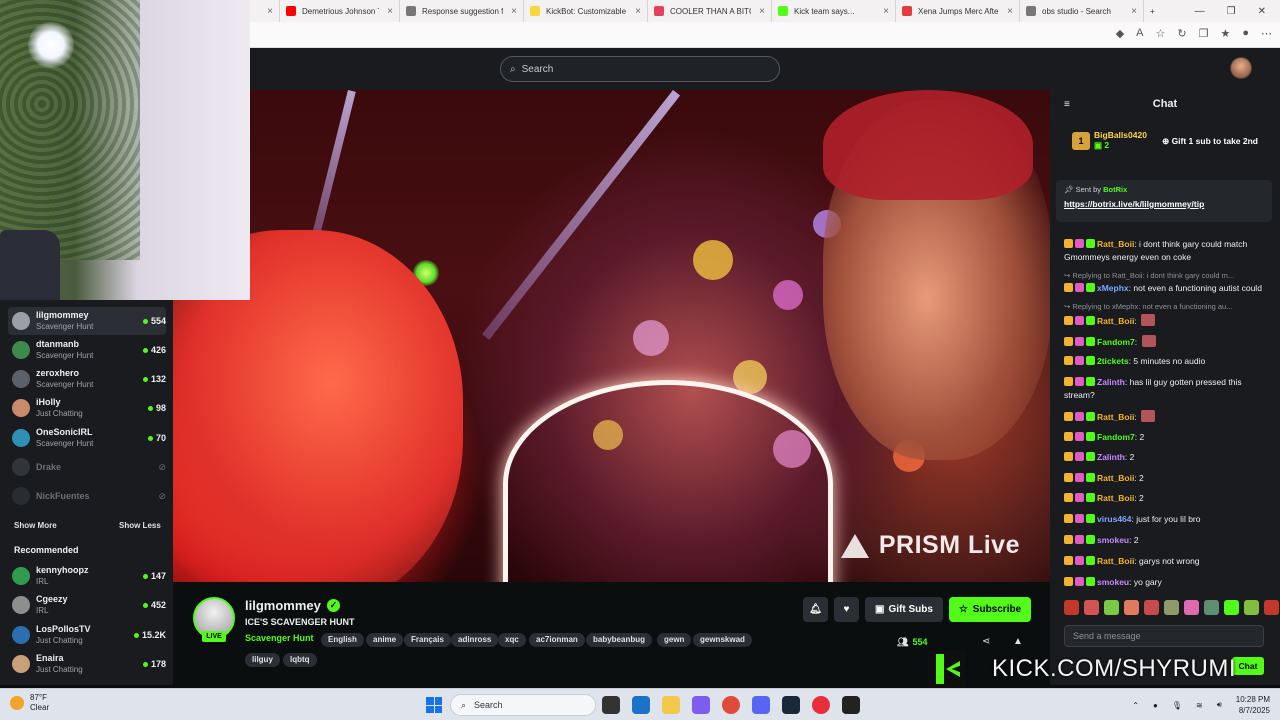 The image size is (1280, 720). Describe the element at coordinates (986, 641) in the screenshot. I see `share-icon: ⋖` at that location.